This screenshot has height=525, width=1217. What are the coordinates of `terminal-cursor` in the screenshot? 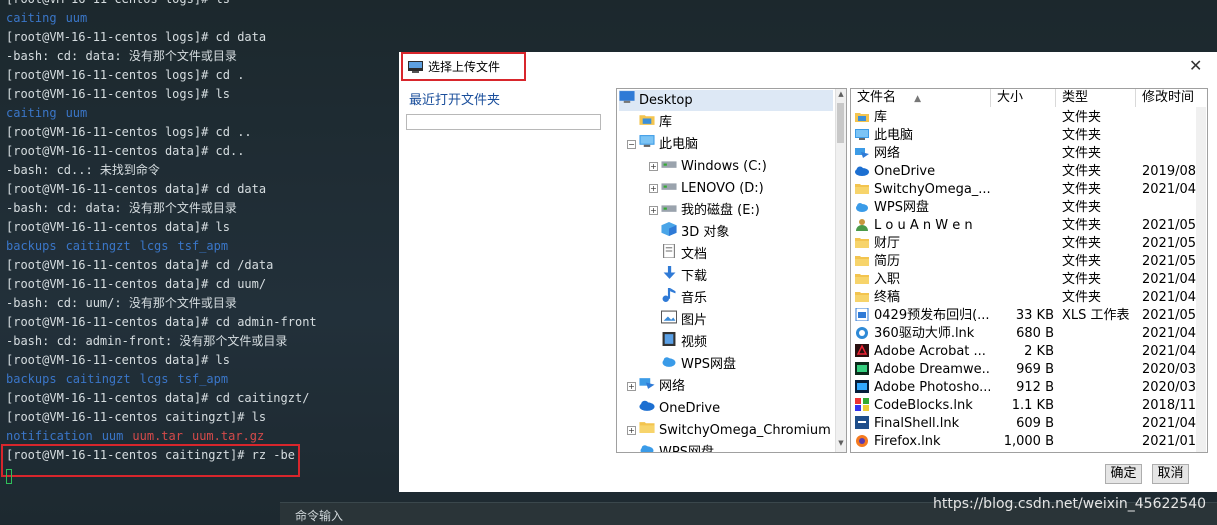 It's located at (9, 476).